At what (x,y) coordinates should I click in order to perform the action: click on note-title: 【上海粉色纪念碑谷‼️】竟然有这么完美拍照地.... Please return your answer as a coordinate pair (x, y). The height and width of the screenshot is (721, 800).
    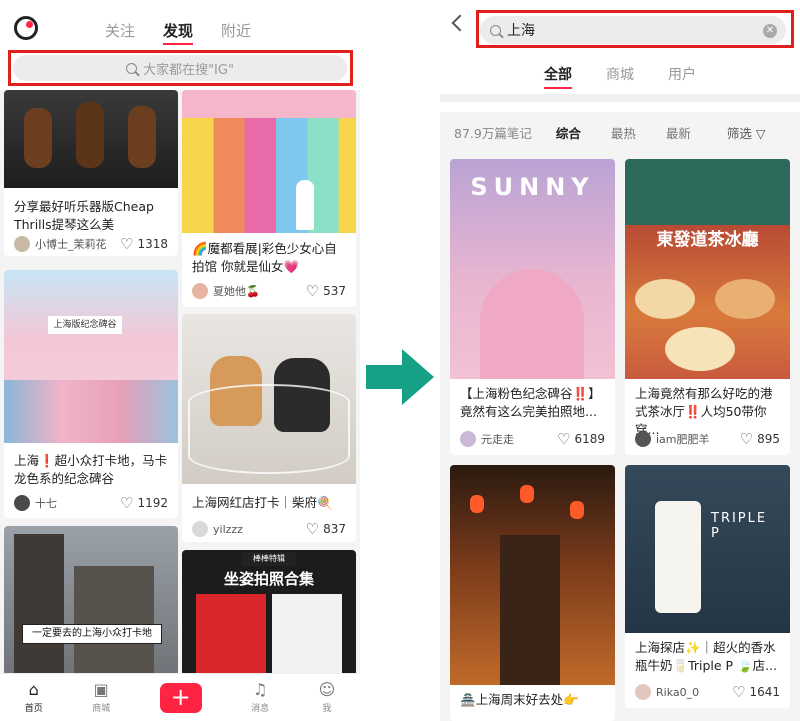
    Looking at the image, I should click on (530, 402).